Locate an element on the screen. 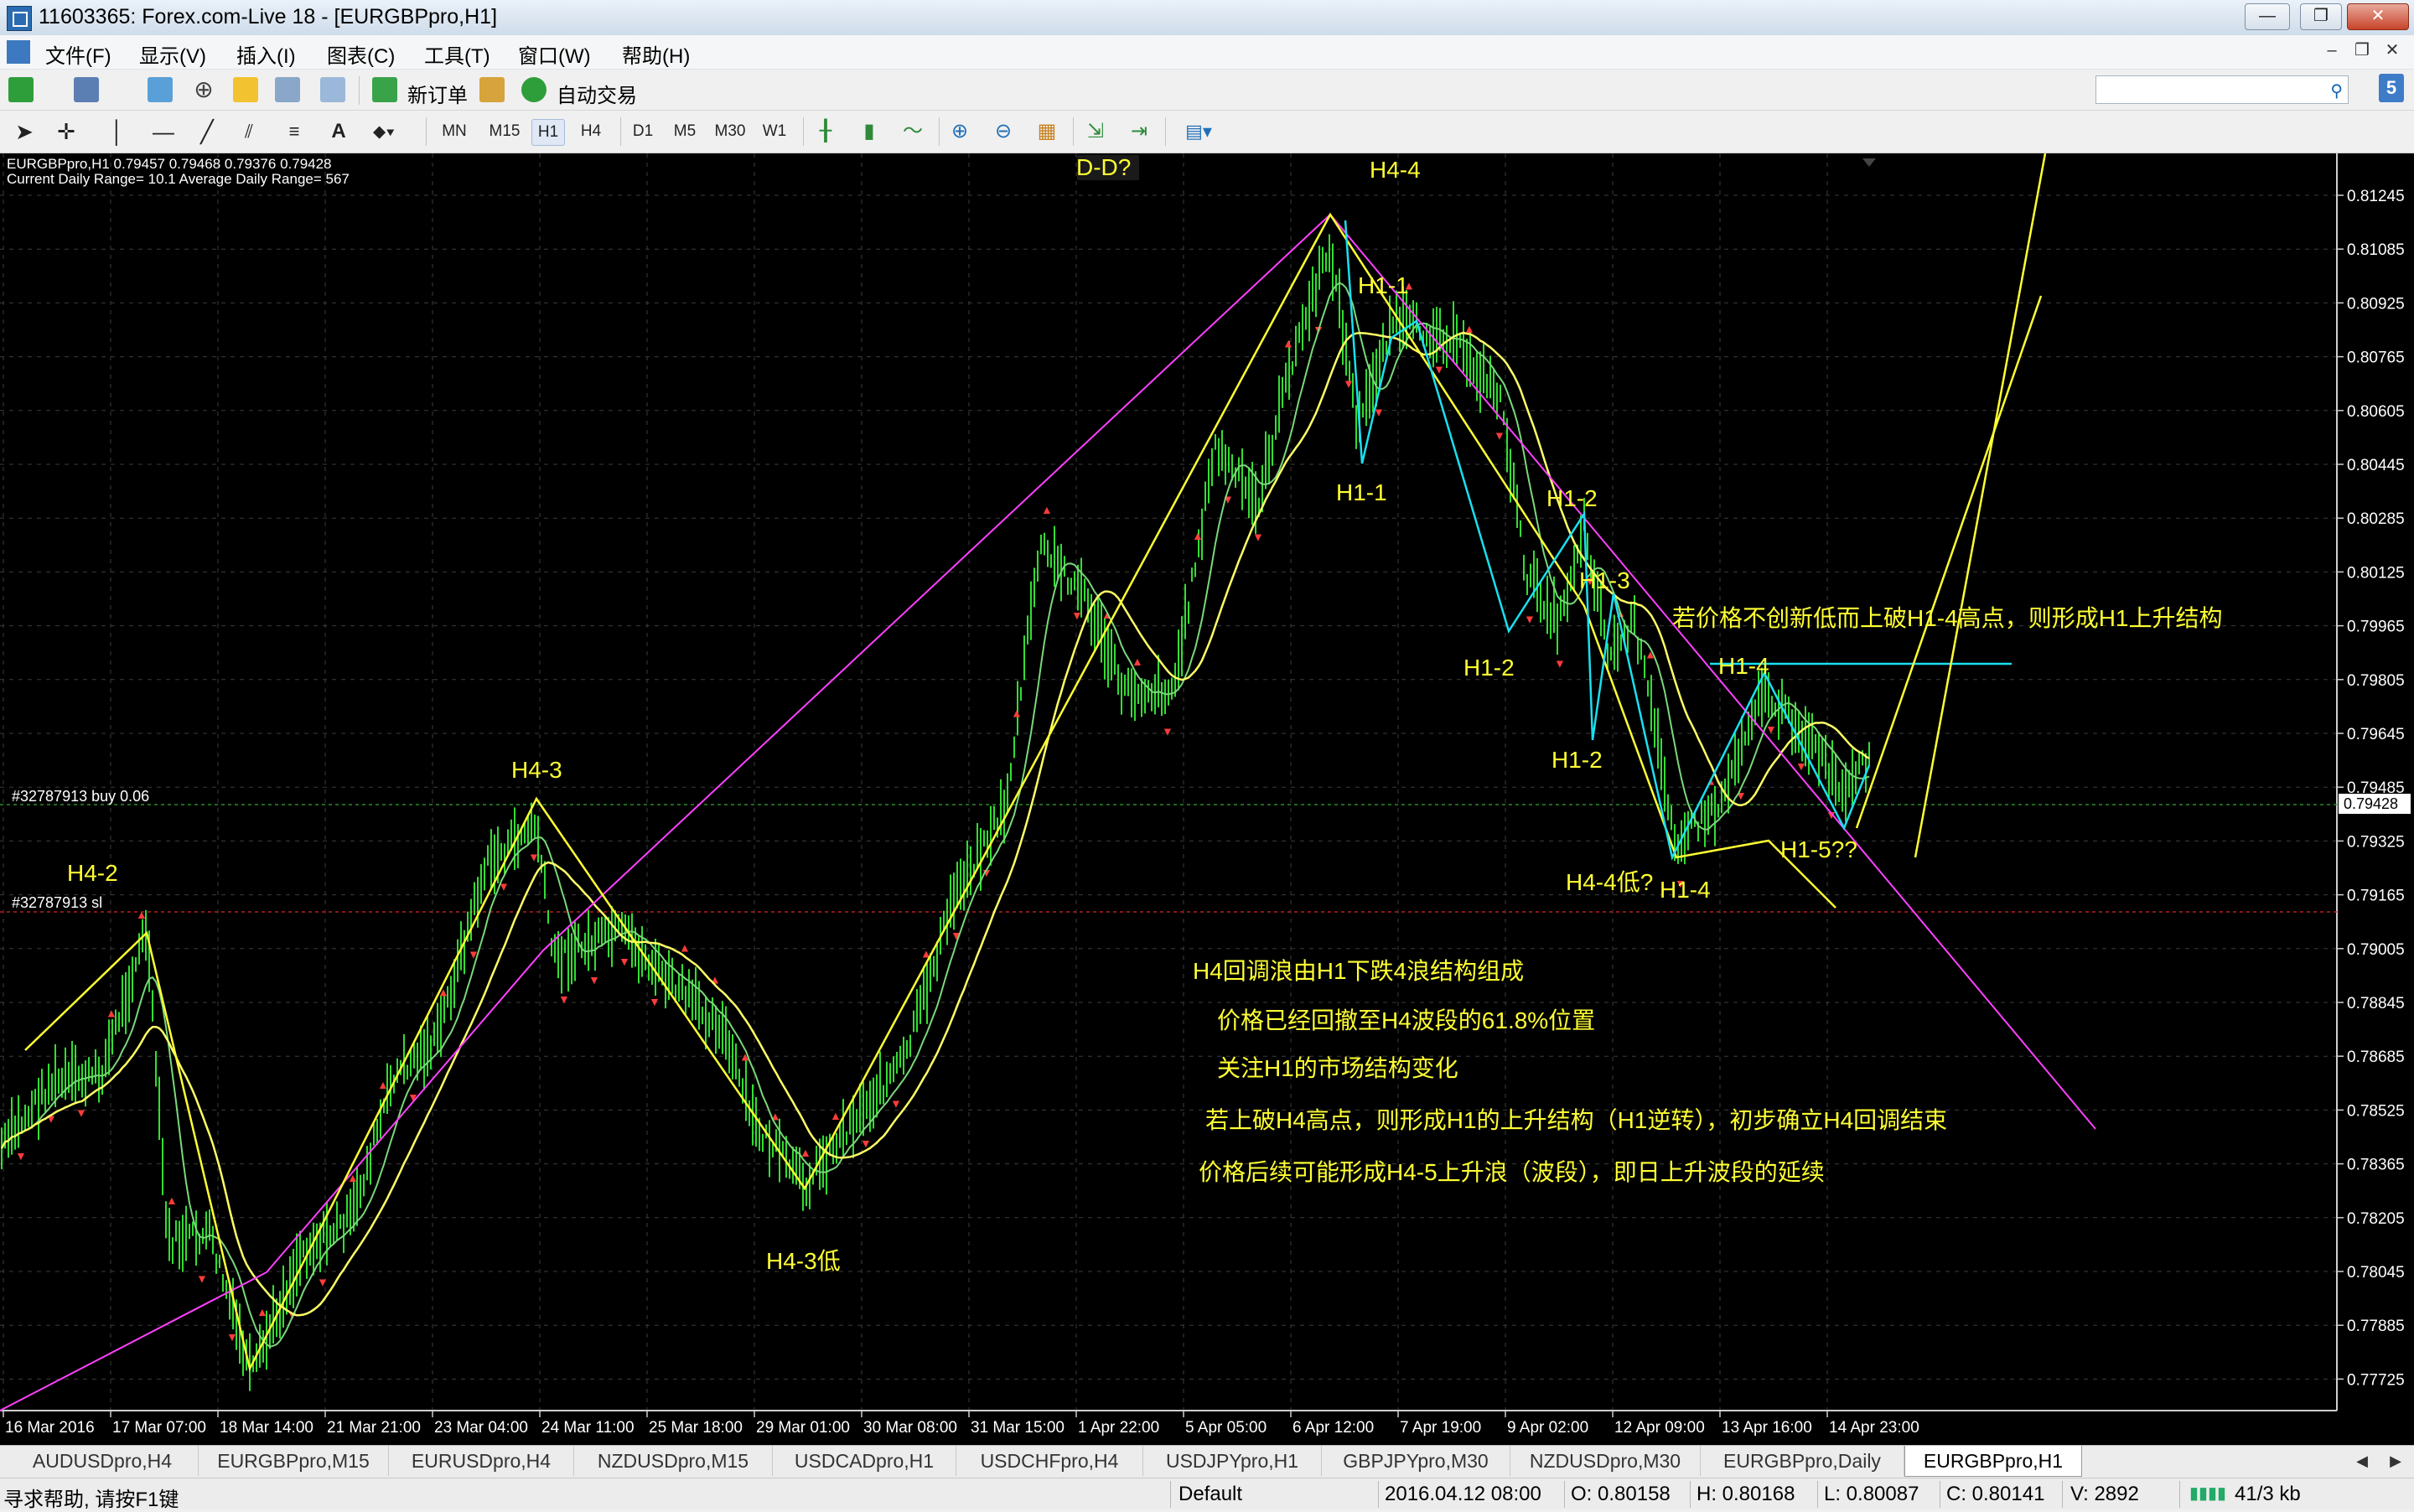 This screenshot has height=1512, width=2414. tab-nzdusd-m30: NZDUSDpro,M30 is located at coordinates (1606, 1461).